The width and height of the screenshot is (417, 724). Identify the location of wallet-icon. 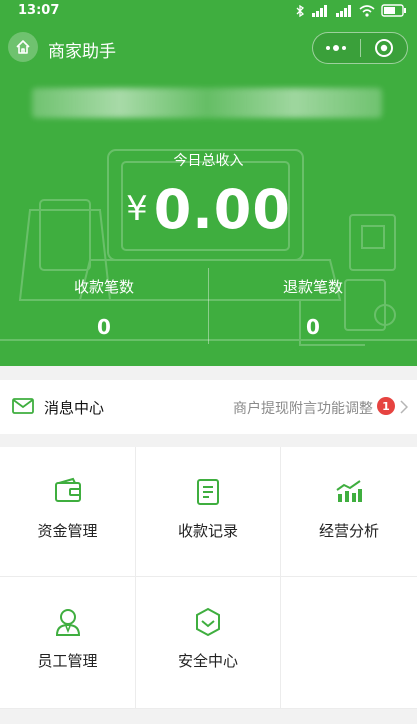
(67, 491).